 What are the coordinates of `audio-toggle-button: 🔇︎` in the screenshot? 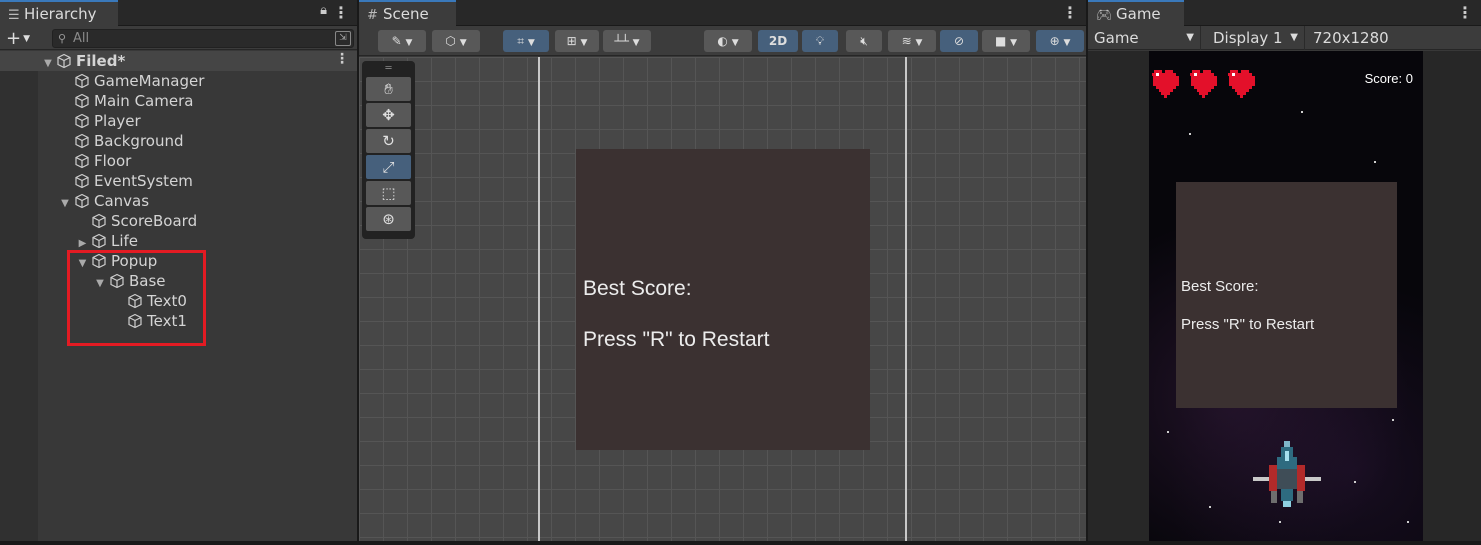 It's located at (864, 41).